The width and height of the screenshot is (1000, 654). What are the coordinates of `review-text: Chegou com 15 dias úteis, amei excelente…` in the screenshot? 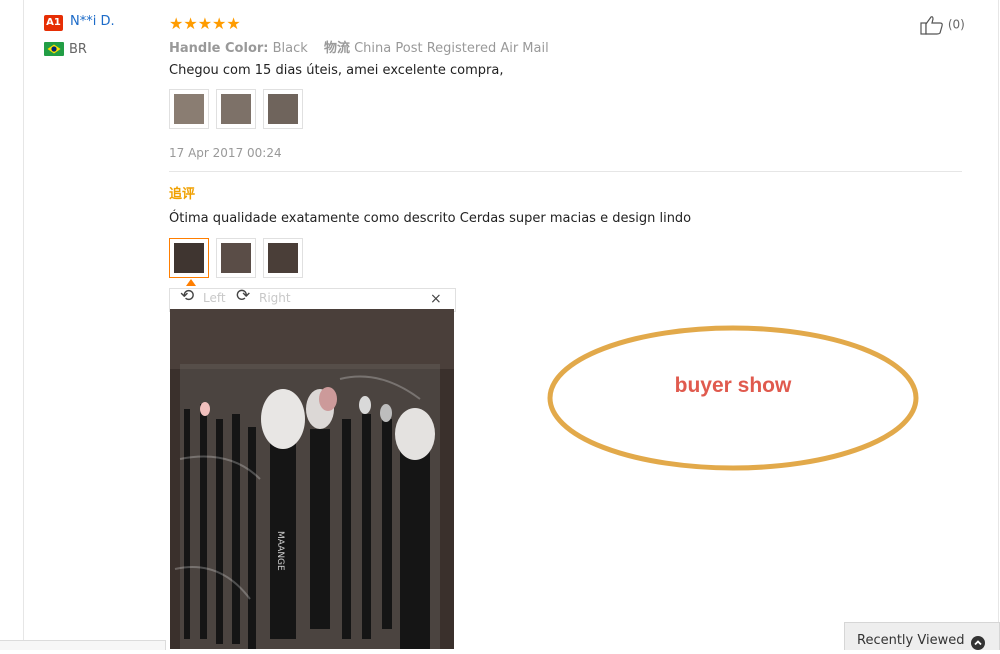 It's located at (336, 70).